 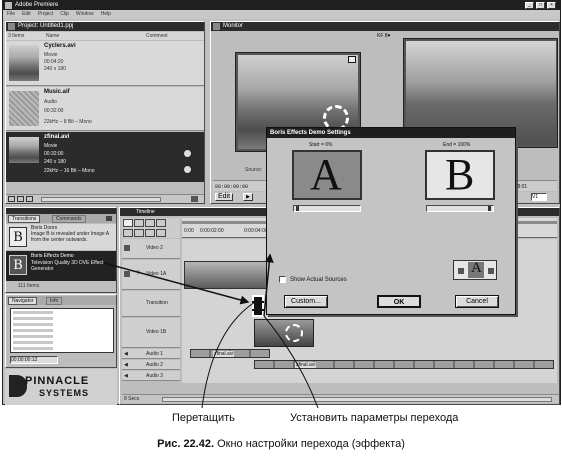 I want to click on project-col-comment: Comment, so click(x=157, y=36).